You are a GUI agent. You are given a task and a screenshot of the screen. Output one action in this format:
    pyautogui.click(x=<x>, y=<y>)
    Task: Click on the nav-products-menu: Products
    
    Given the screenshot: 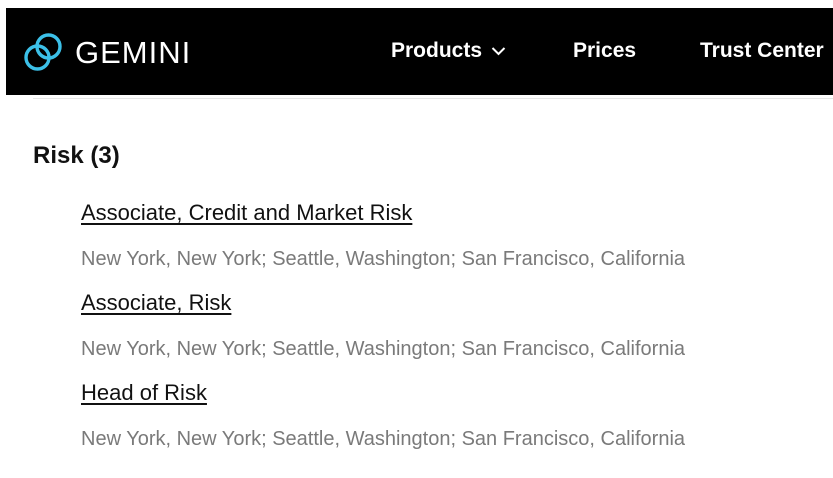 What is the action you would take?
    pyautogui.click(x=448, y=51)
    